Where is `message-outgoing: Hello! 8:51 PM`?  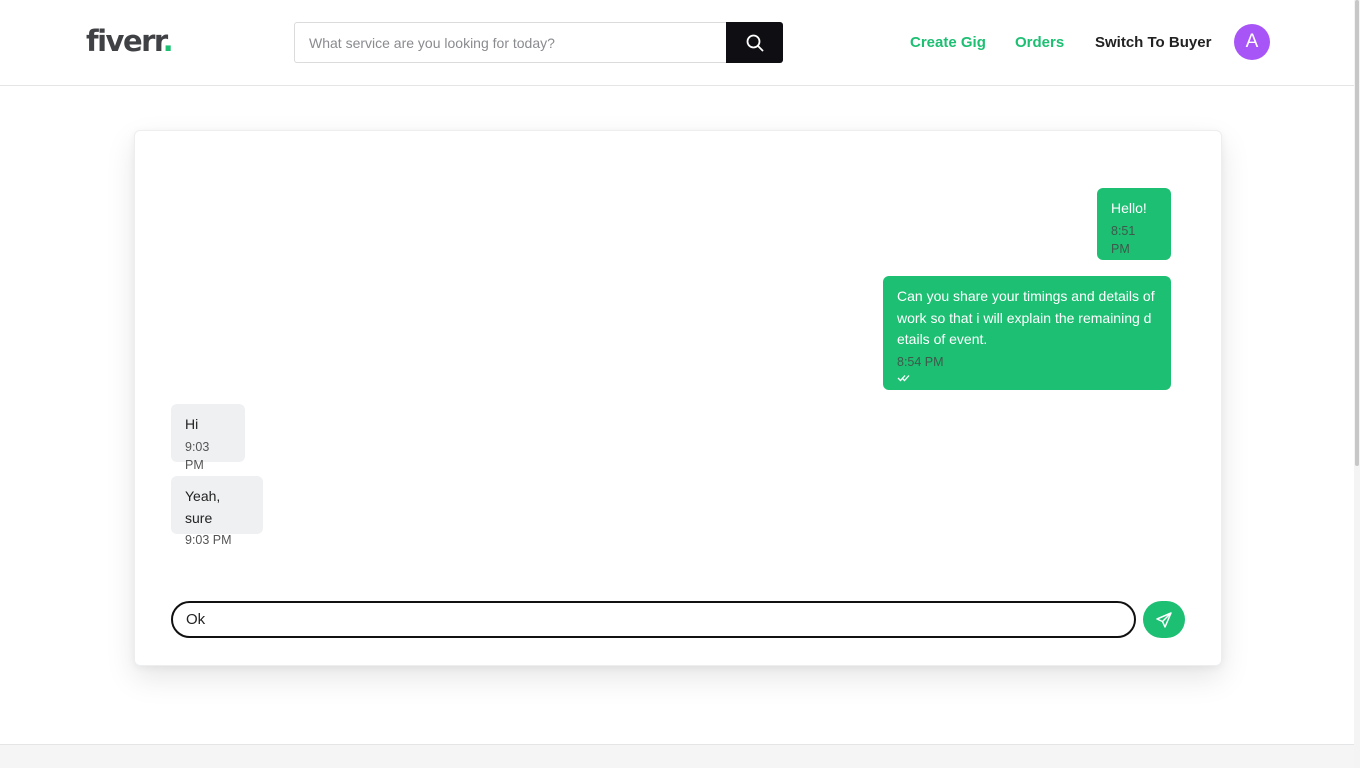
message-outgoing: Hello! 8:51 PM is located at coordinates (1134, 228).